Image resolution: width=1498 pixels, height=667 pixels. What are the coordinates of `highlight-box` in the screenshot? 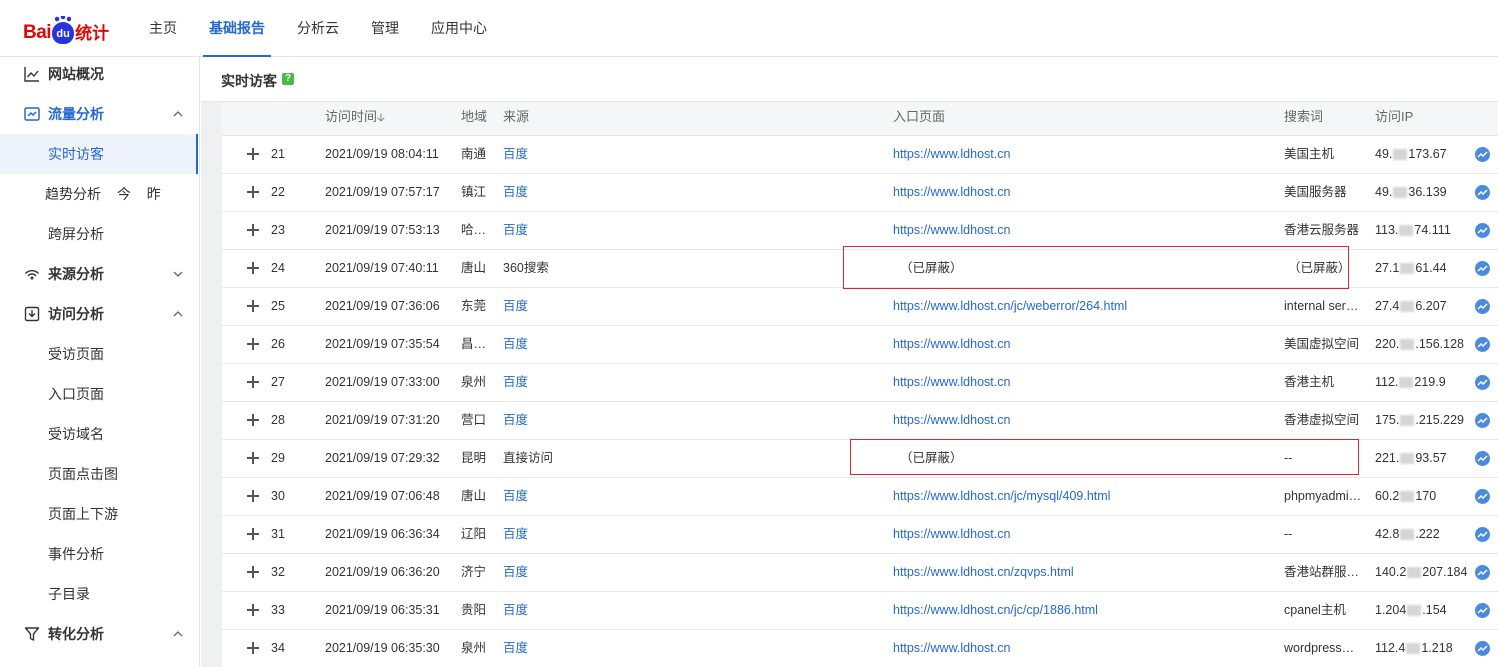 It's located at (1104, 457).